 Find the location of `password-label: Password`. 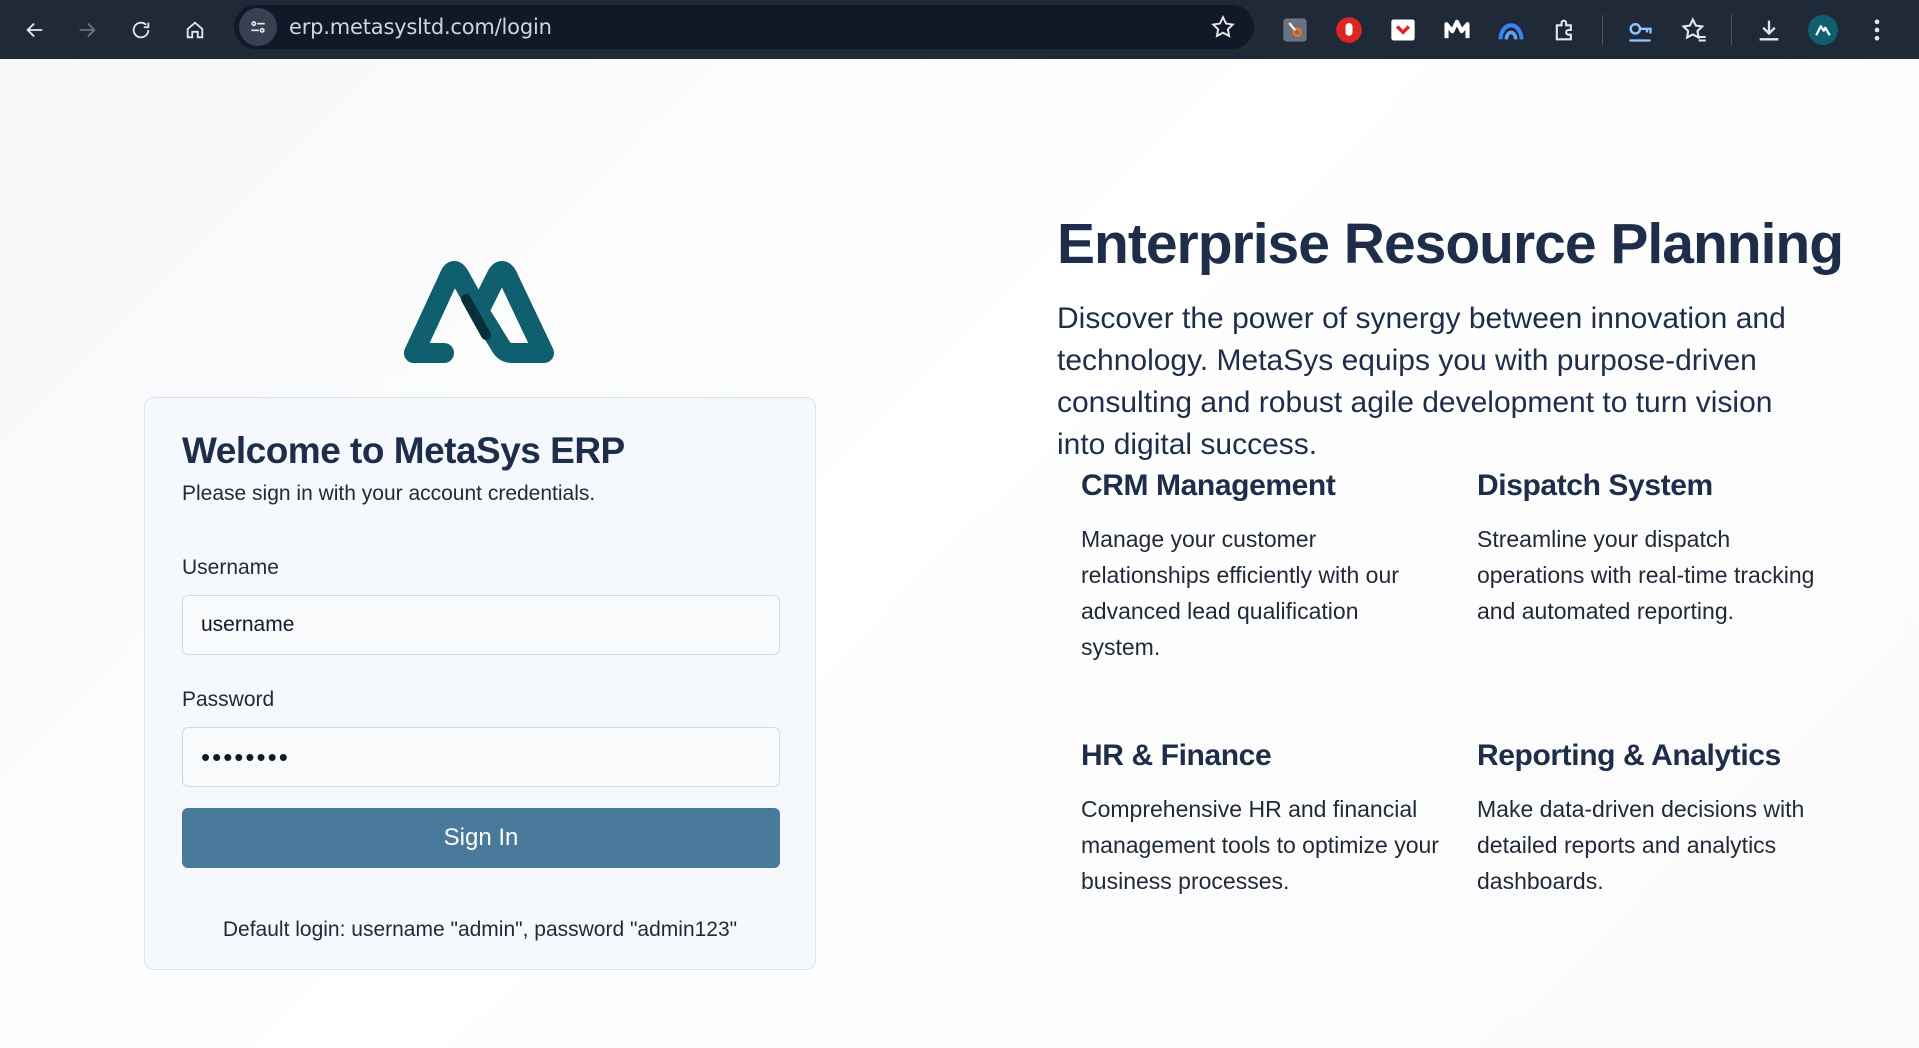

password-label: Password is located at coordinates (228, 699).